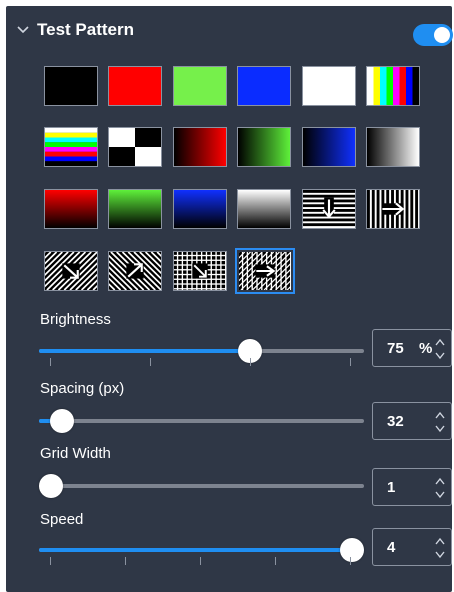  What do you see at coordinates (412, 547) in the screenshot?
I see `speed-input: 4` at bounding box center [412, 547].